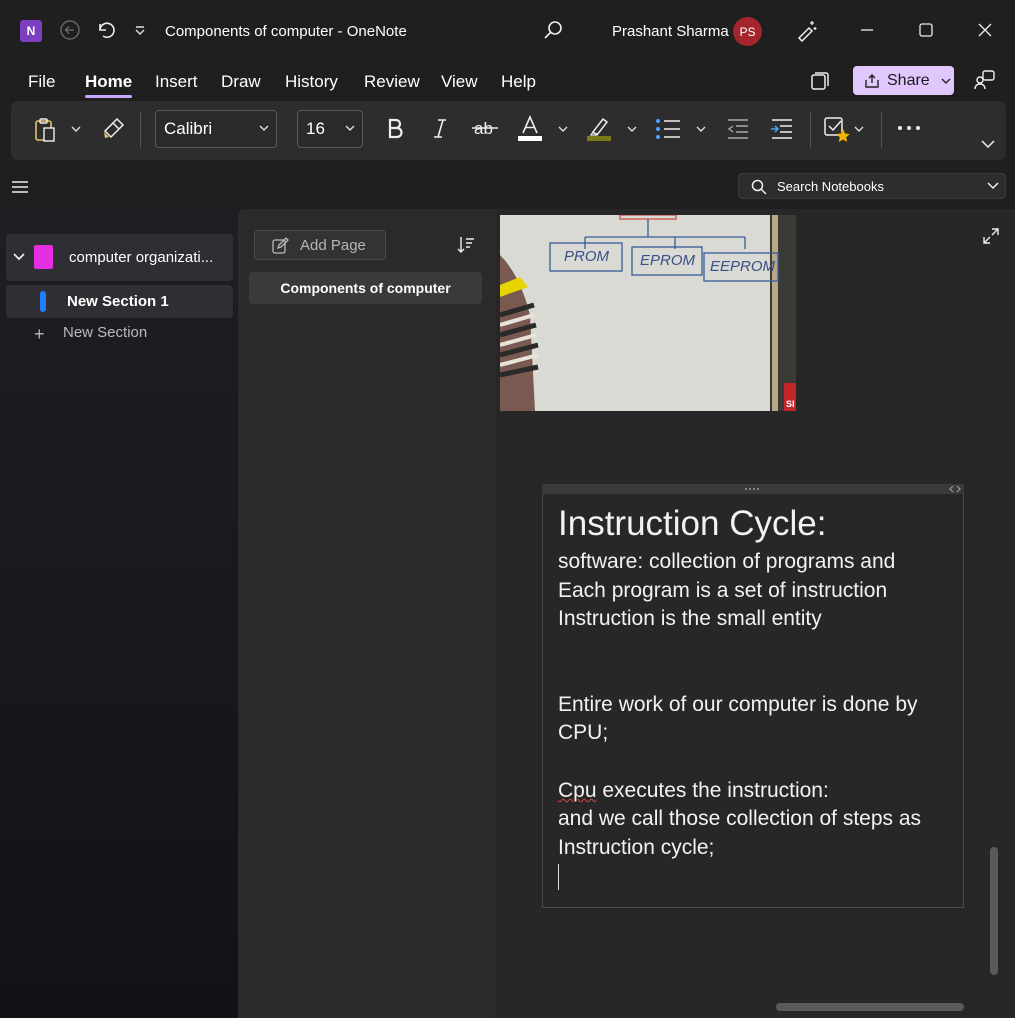 The height and width of the screenshot is (1018, 1015). Describe the element at coordinates (743, 266) in the screenshot. I see `whiteboard-label-eeprom: EEPROM` at that location.